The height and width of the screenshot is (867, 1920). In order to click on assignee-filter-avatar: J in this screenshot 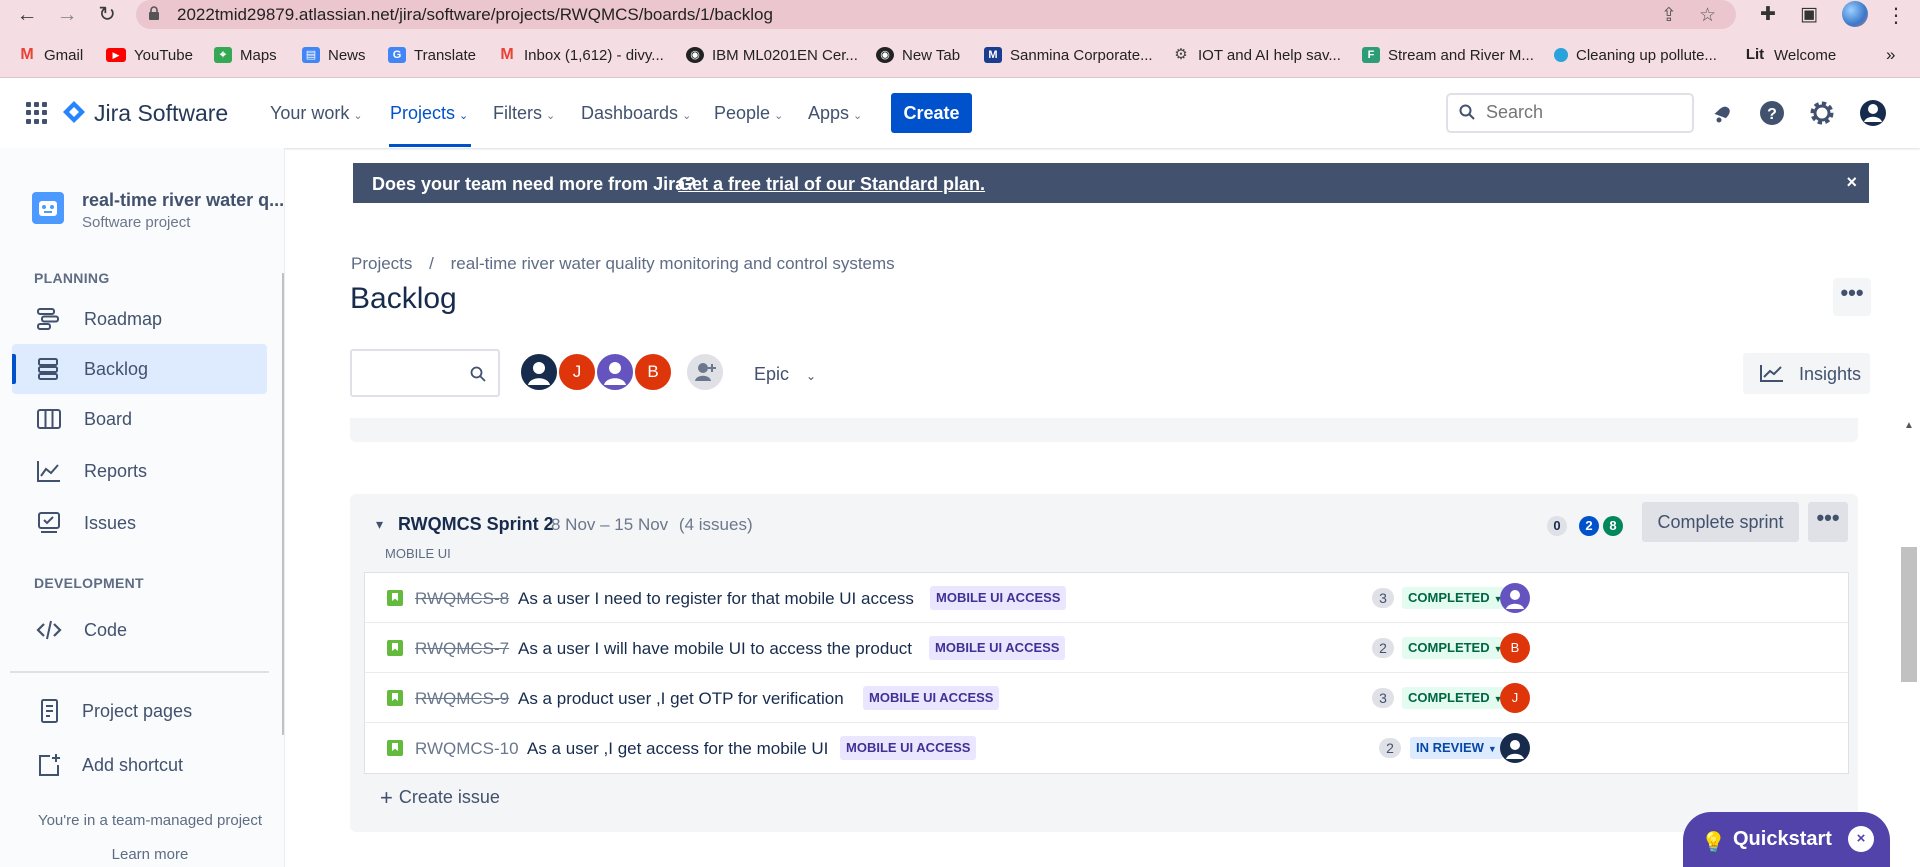, I will do `click(577, 372)`.